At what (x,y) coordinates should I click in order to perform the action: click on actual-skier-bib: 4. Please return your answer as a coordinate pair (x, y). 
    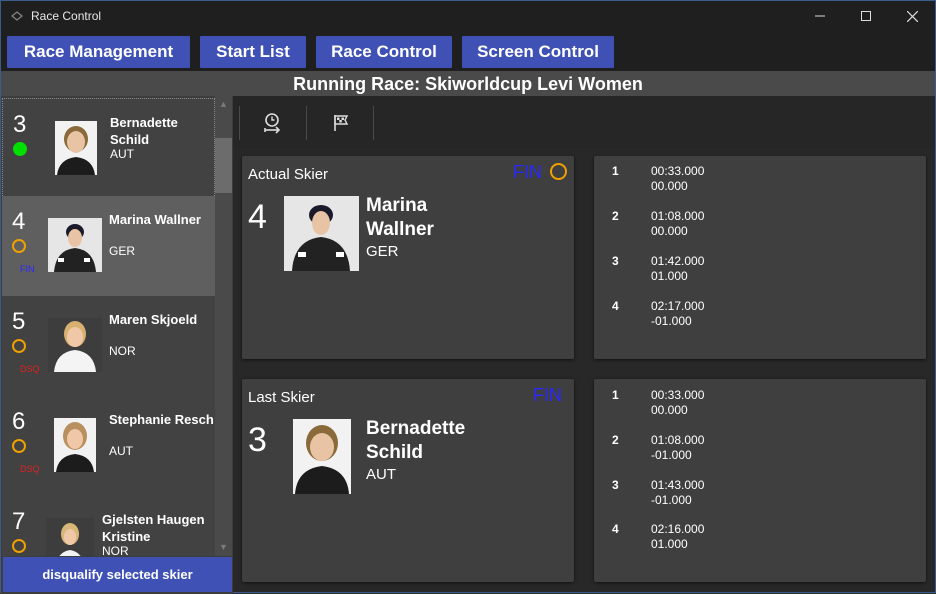
    Looking at the image, I should click on (257, 217).